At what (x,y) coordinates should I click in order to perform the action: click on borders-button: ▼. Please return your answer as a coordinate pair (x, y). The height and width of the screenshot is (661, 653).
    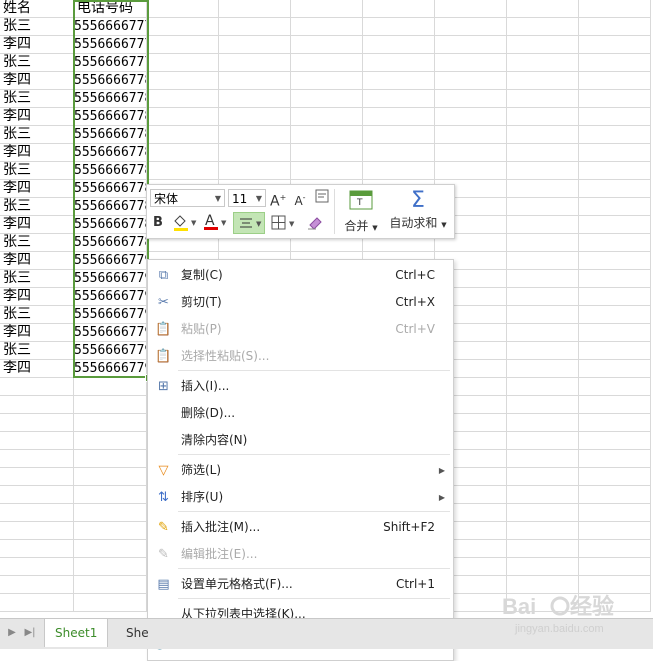
    Looking at the image, I should click on (283, 223).